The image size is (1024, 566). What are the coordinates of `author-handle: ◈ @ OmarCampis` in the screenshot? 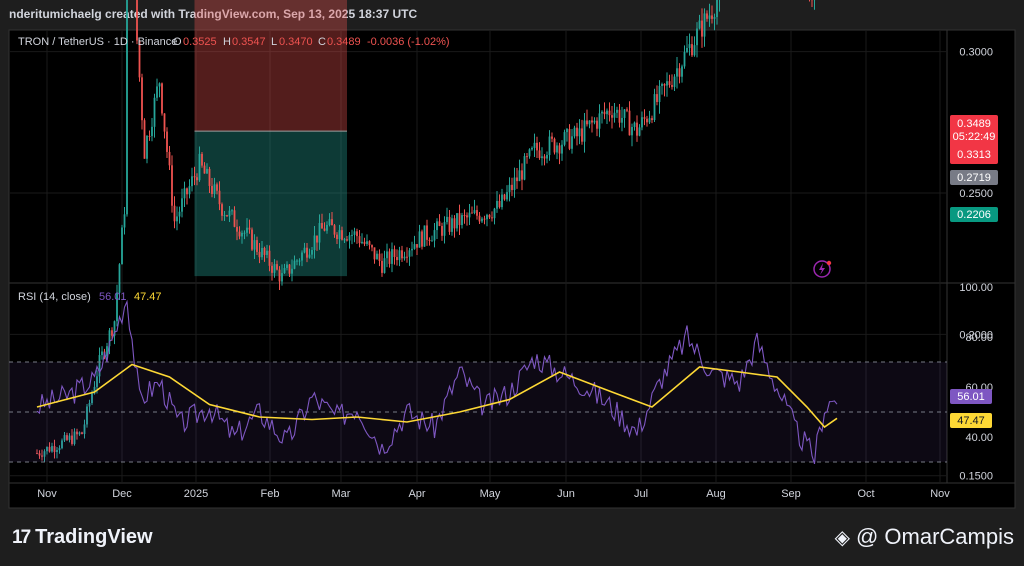 It's located at (924, 537).